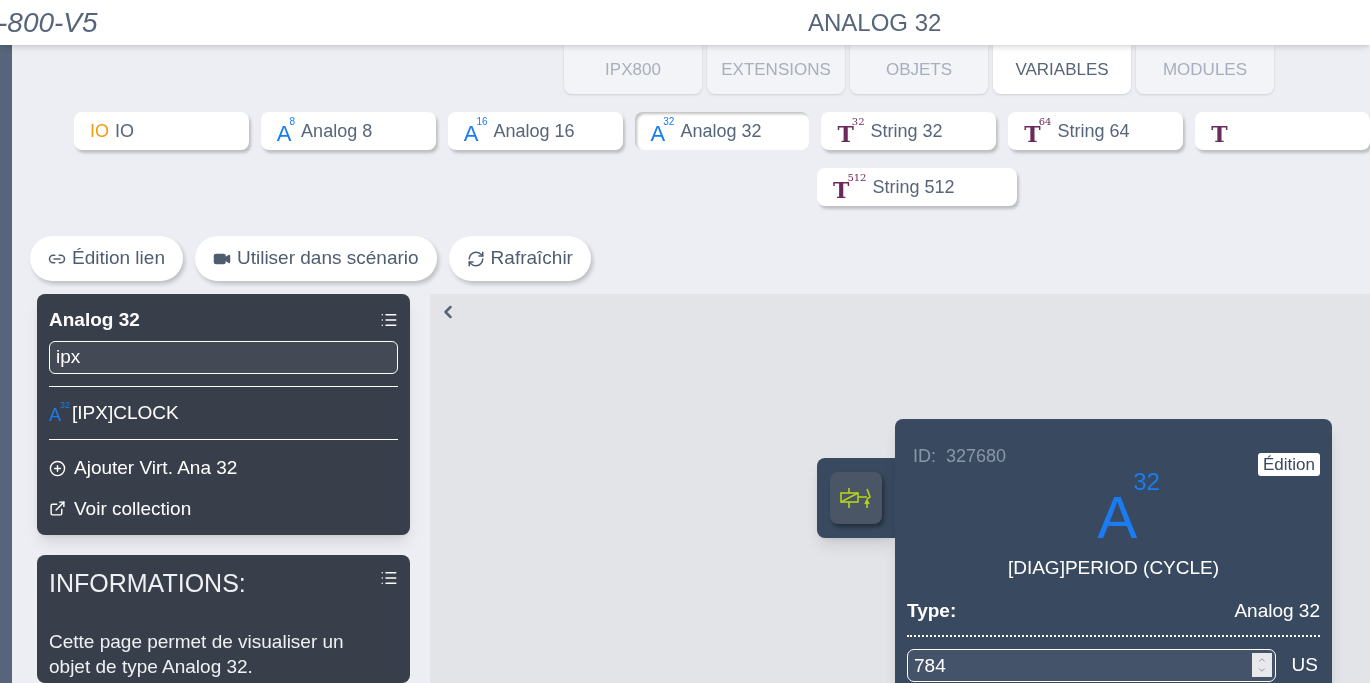 Image resolution: width=1370 pixels, height=683 pixels. Describe the element at coordinates (1282, 131) in the screenshot. I see `category-chip: T` at that location.